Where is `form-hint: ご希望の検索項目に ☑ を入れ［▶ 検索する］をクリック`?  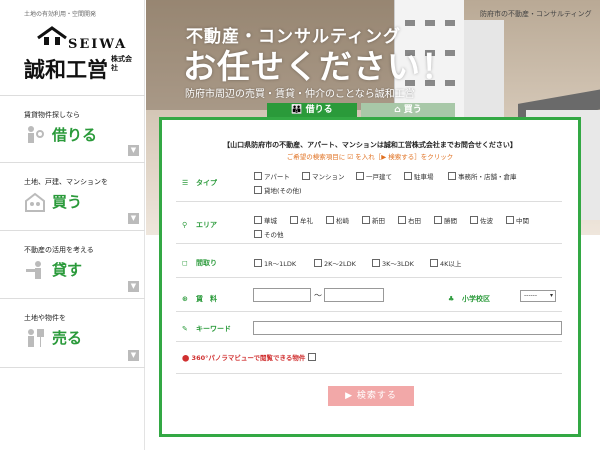
form-hint: ご希望の検索項目に ☑ を入れ［▶ 検索する］をクリック is located at coordinates (370, 157).